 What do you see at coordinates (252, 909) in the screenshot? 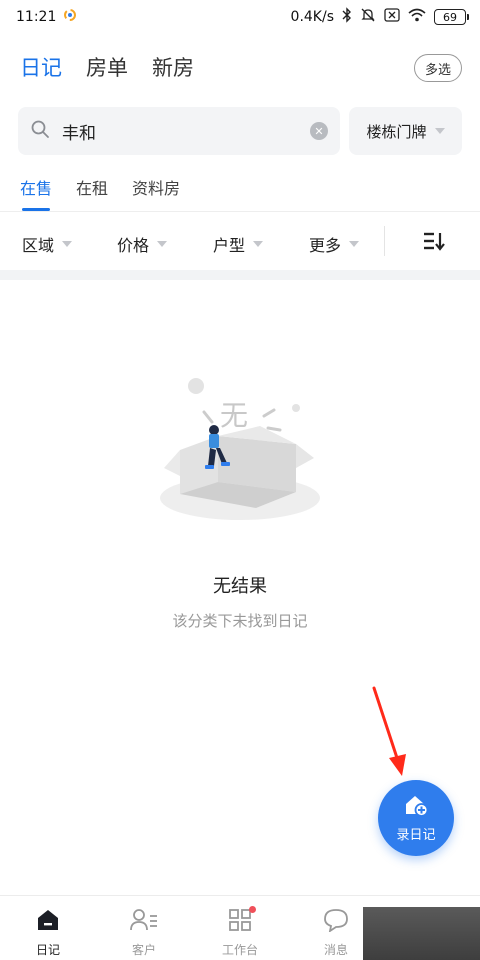
I see `notification-badge` at bounding box center [252, 909].